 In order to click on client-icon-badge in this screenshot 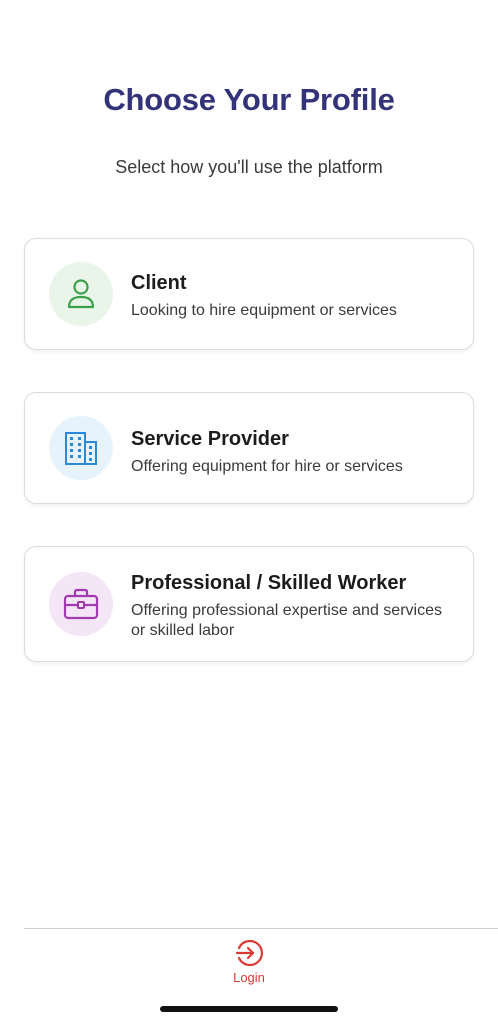, I will do `click(81, 294)`.